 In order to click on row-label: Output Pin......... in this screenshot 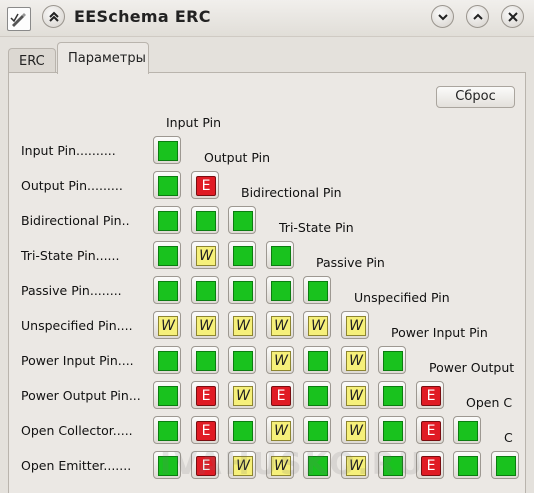, I will do `click(72, 185)`.